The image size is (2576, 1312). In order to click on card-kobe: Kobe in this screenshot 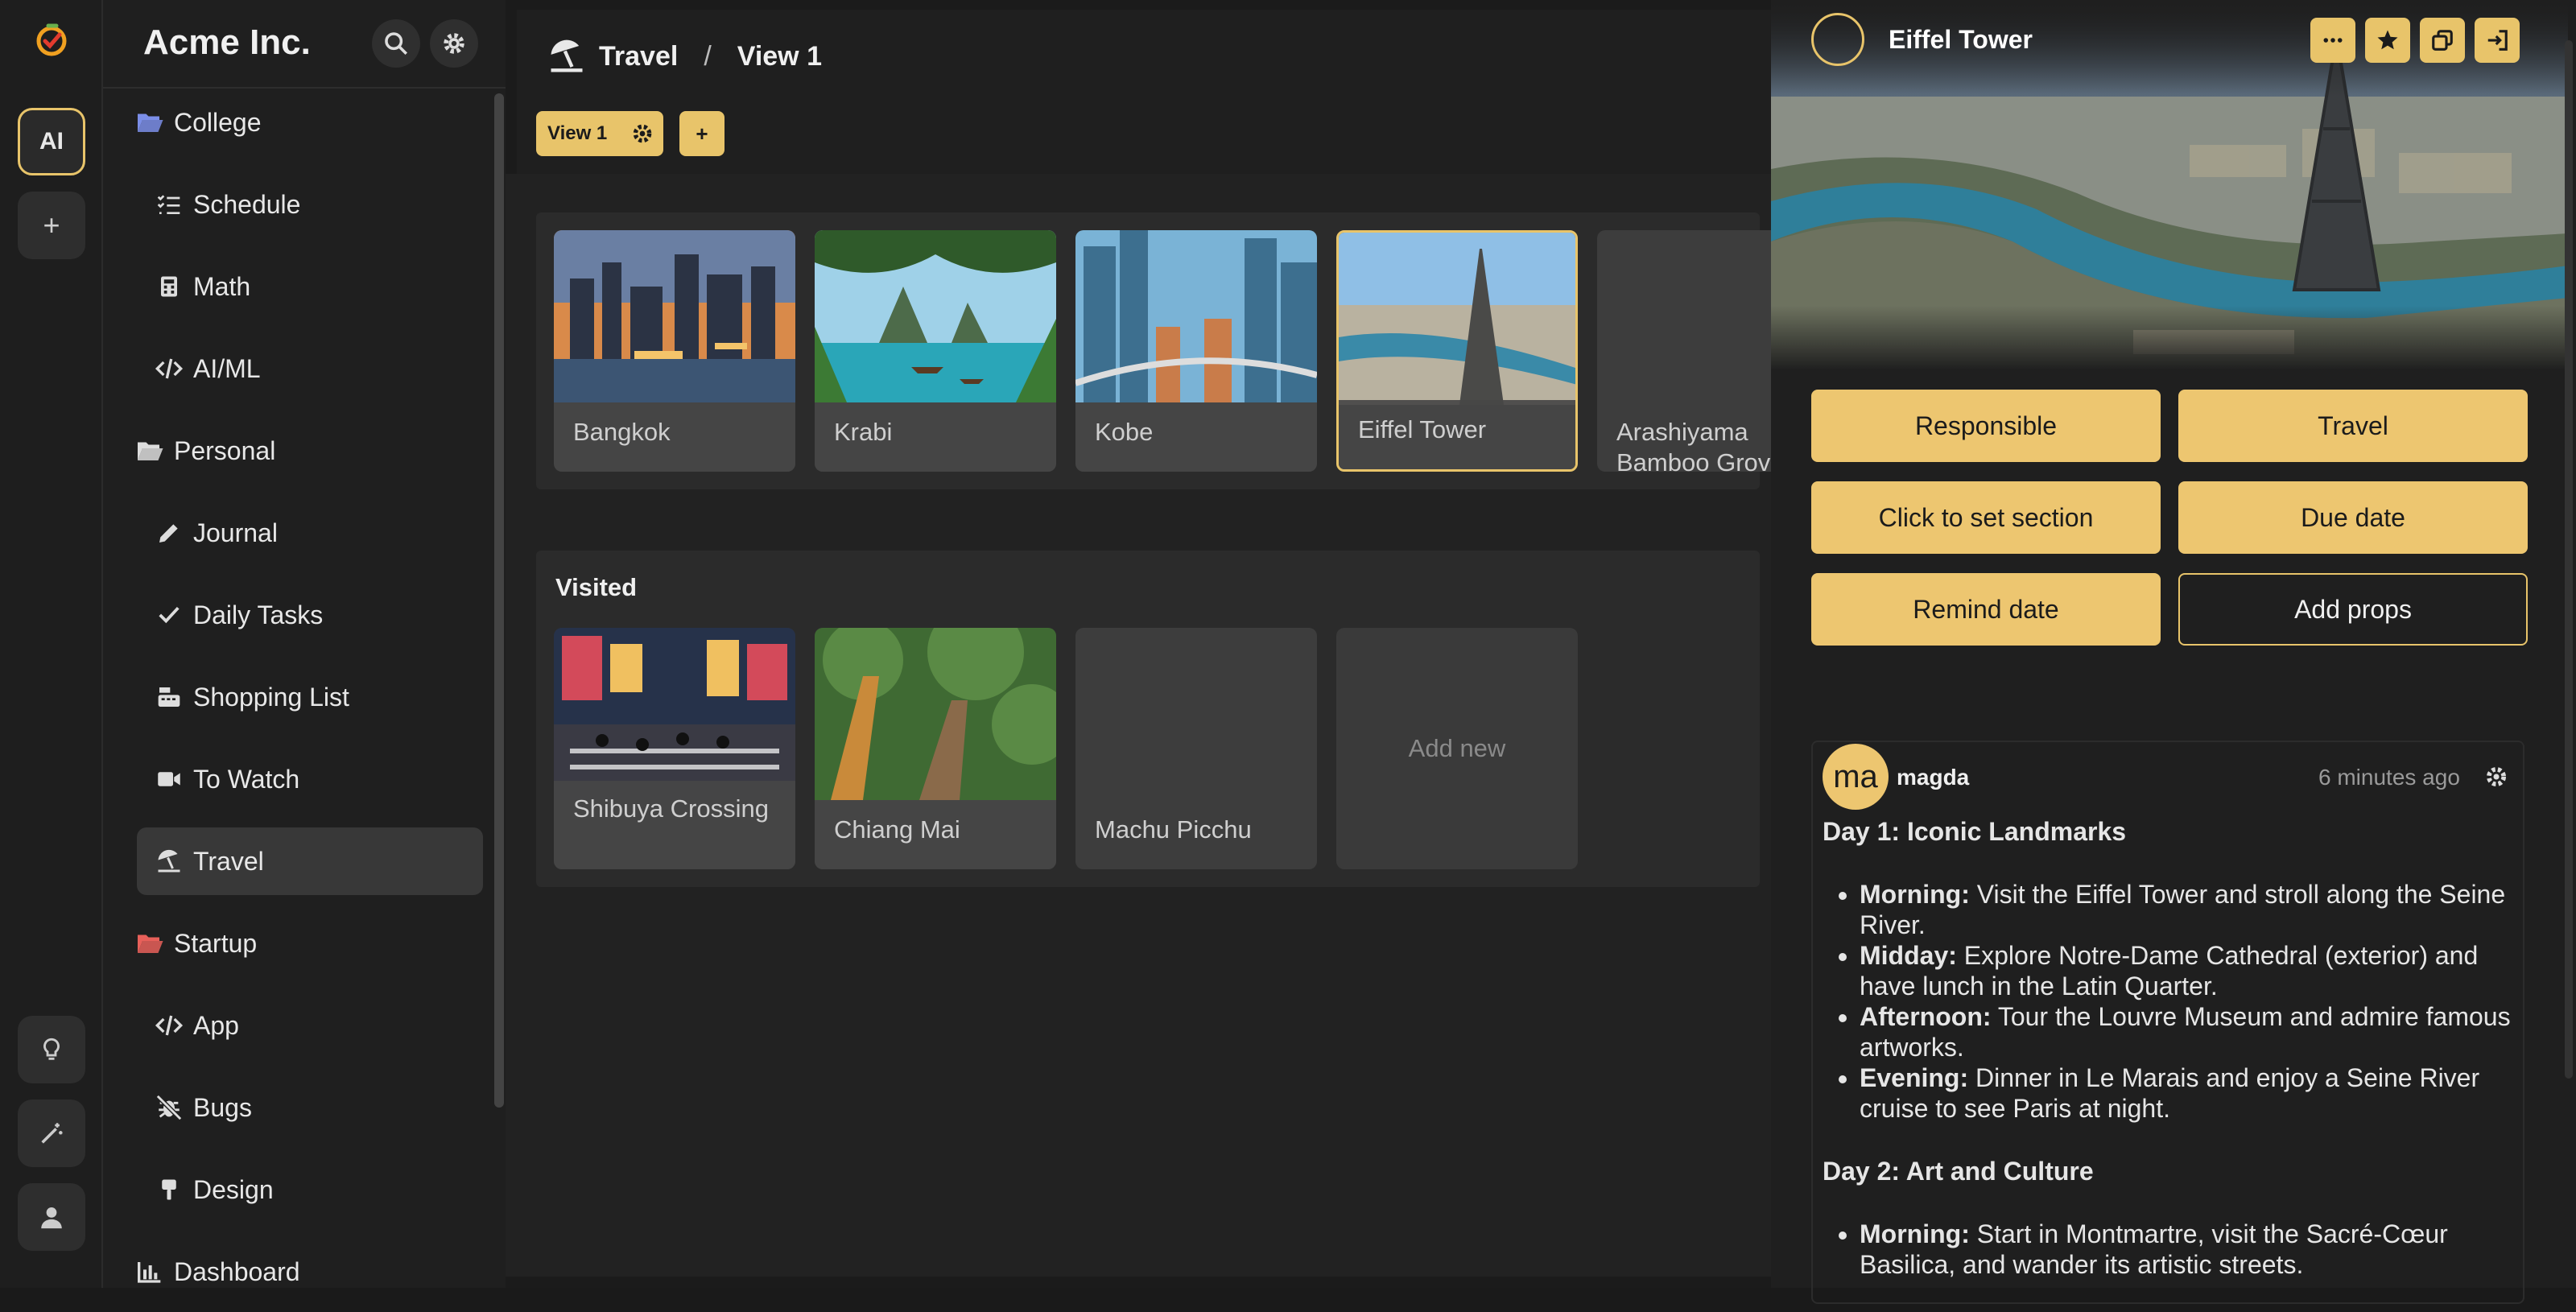, I will do `click(1196, 351)`.